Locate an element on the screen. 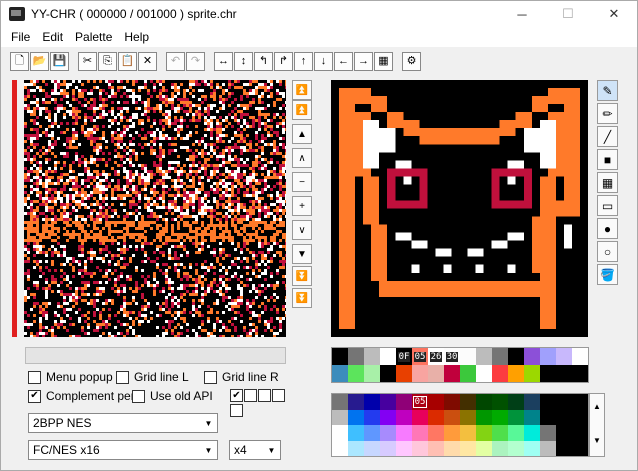  shift-down-button: ↓ is located at coordinates (323, 61).